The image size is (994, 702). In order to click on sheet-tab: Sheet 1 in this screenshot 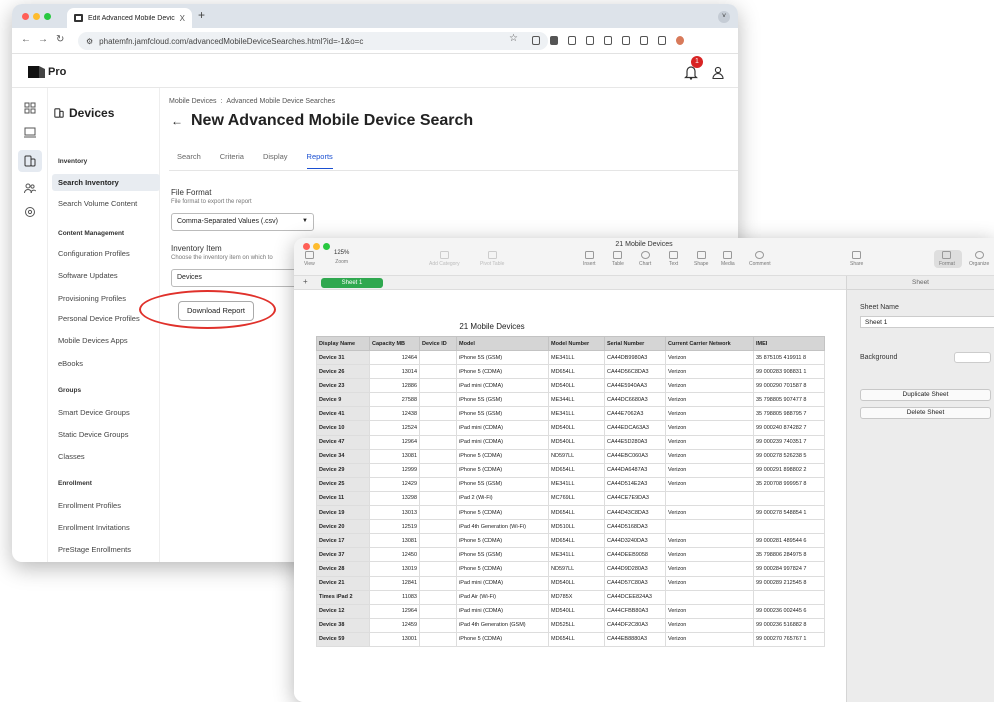, I will do `click(352, 283)`.